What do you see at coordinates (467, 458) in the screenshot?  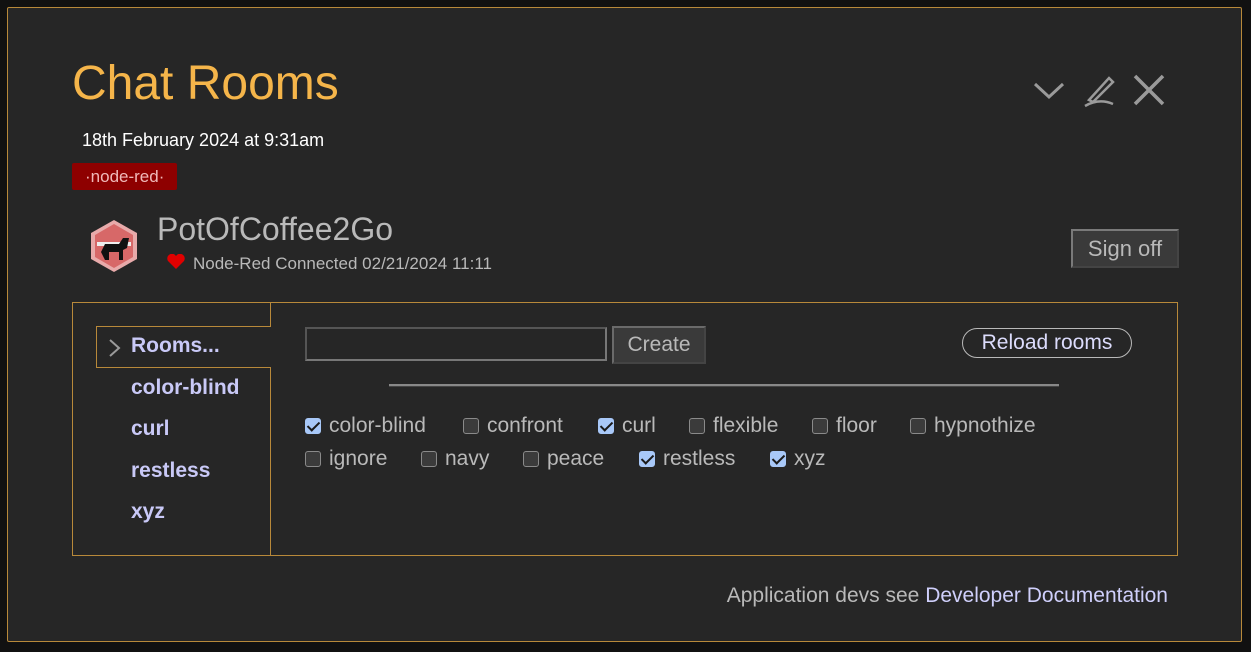 I see `room-label: navy` at bounding box center [467, 458].